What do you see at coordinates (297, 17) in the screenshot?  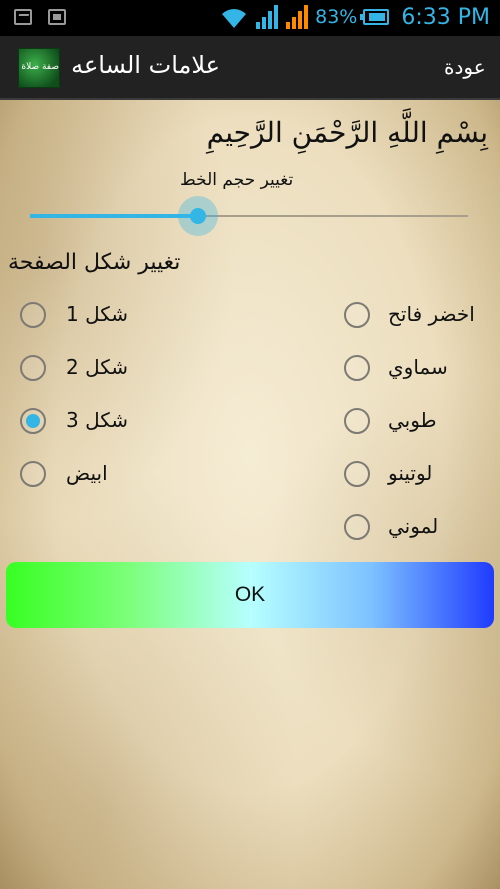 I see `signal-roaming-icon` at bounding box center [297, 17].